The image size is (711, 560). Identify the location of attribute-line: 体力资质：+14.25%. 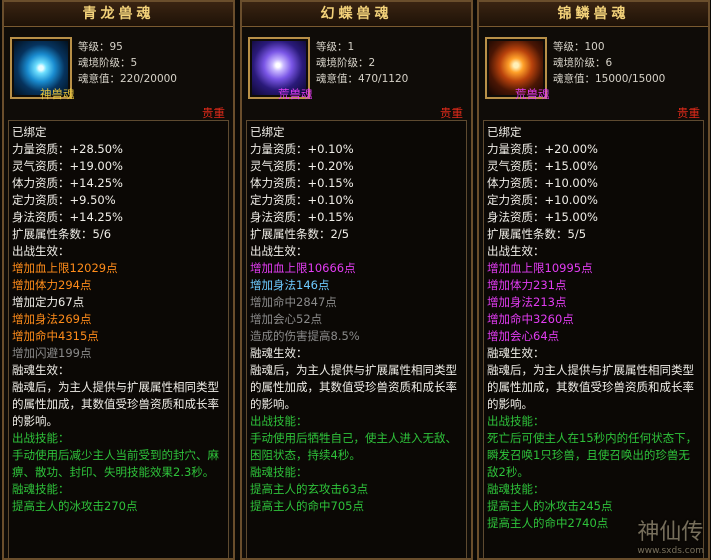
(67, 183).